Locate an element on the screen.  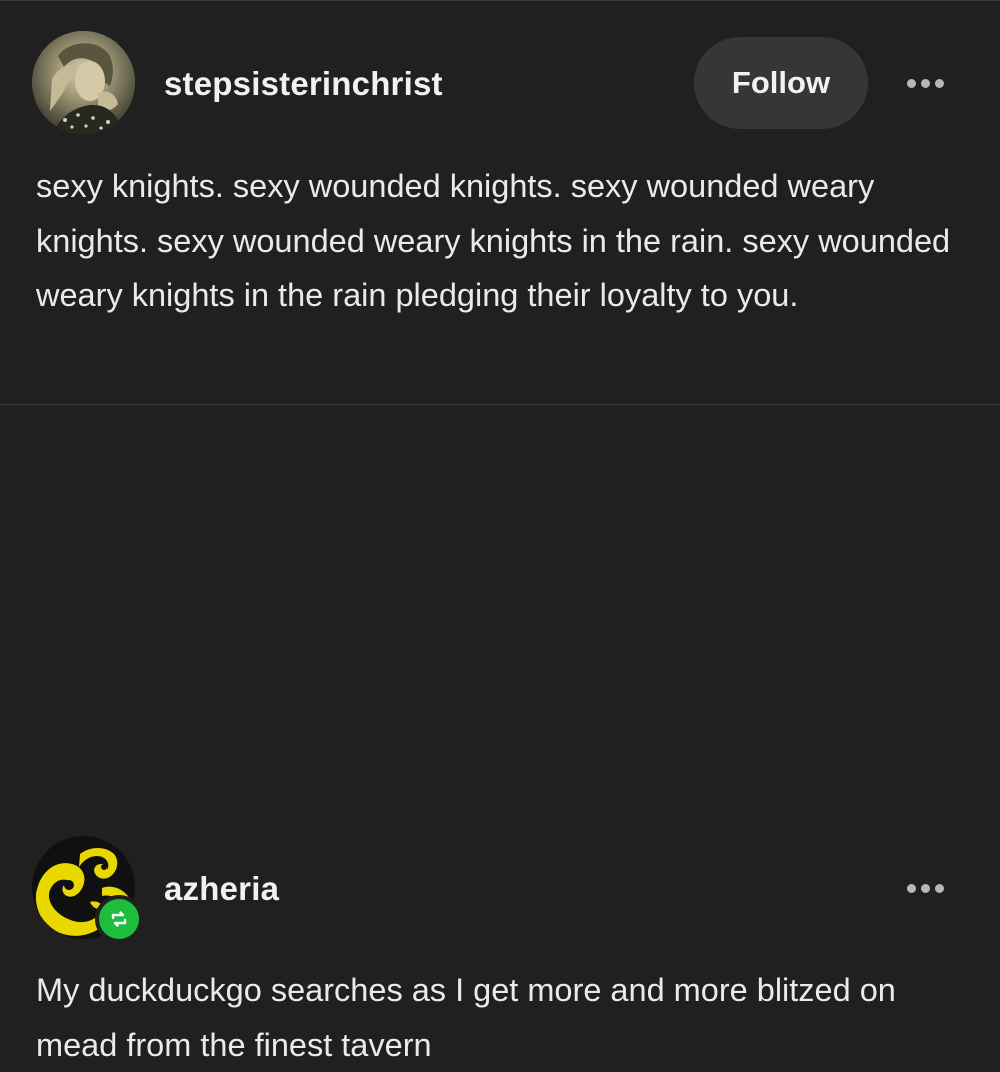
reblog-icon is located at coordinates (119, 919).